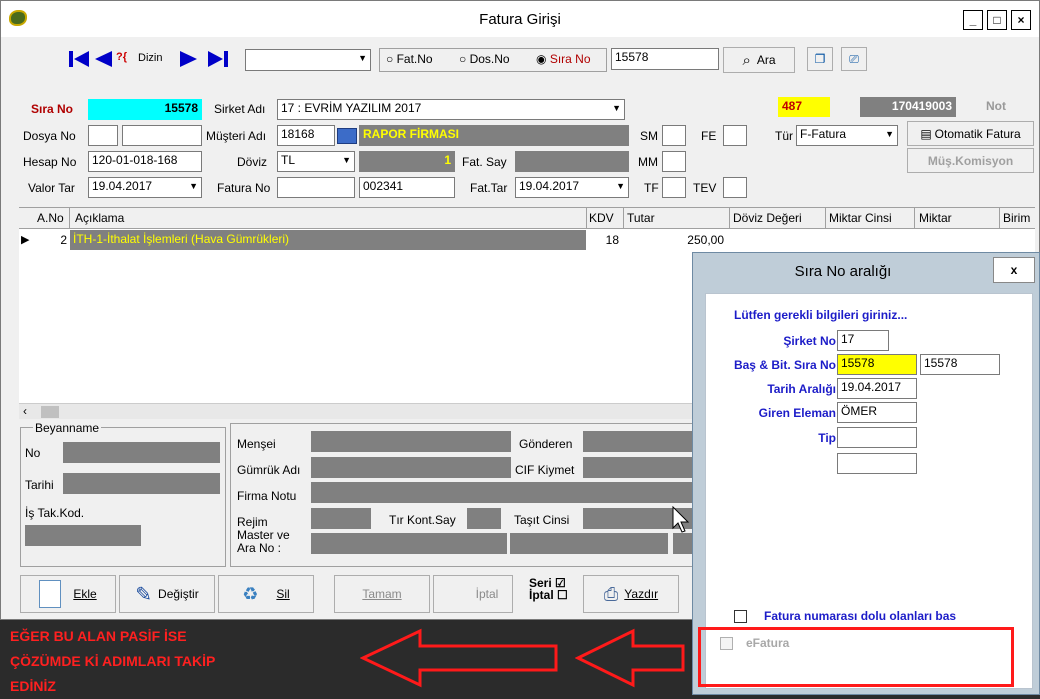  I want to click on tasit-label: Taşıt Cinsi, so click(542, 520).